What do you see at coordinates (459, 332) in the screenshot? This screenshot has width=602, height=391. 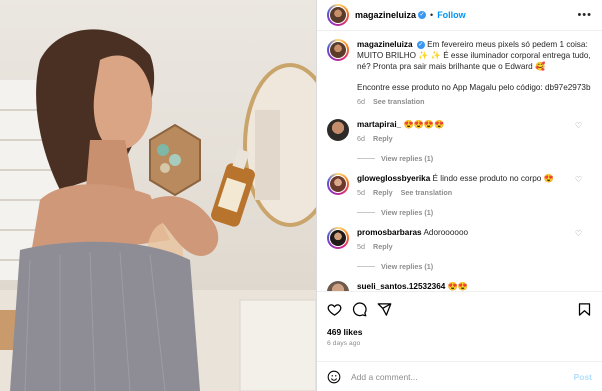 I see `likes-count: 469 likes` at bounding box center [459, 332].